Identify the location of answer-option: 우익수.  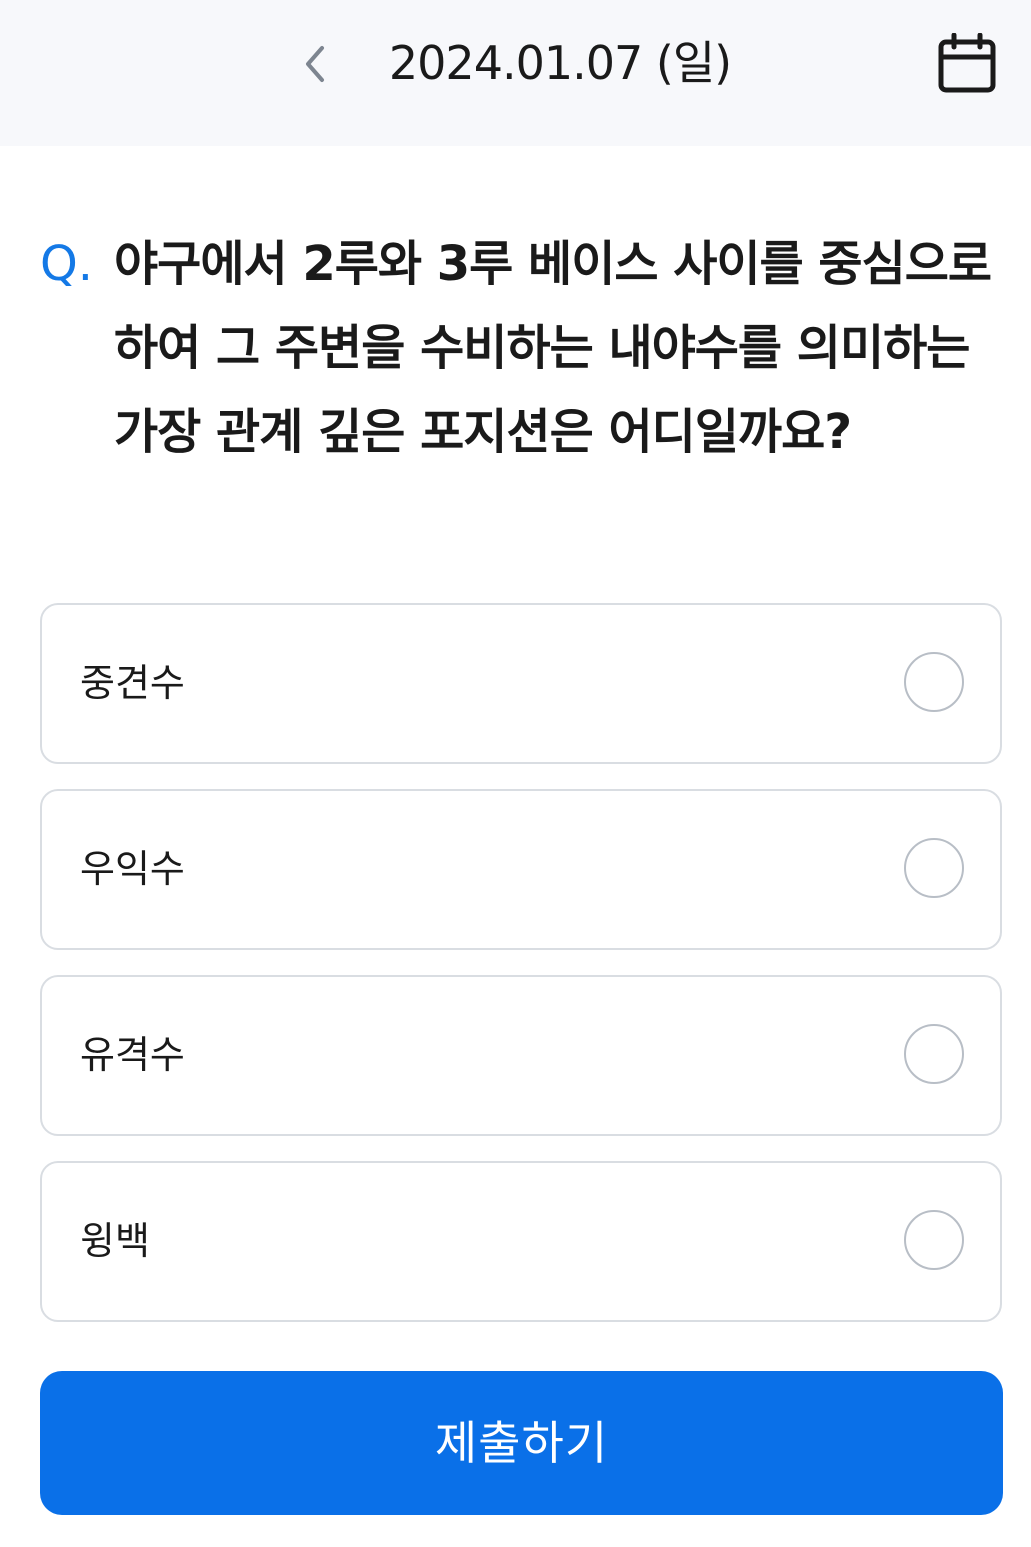
(521, 869).